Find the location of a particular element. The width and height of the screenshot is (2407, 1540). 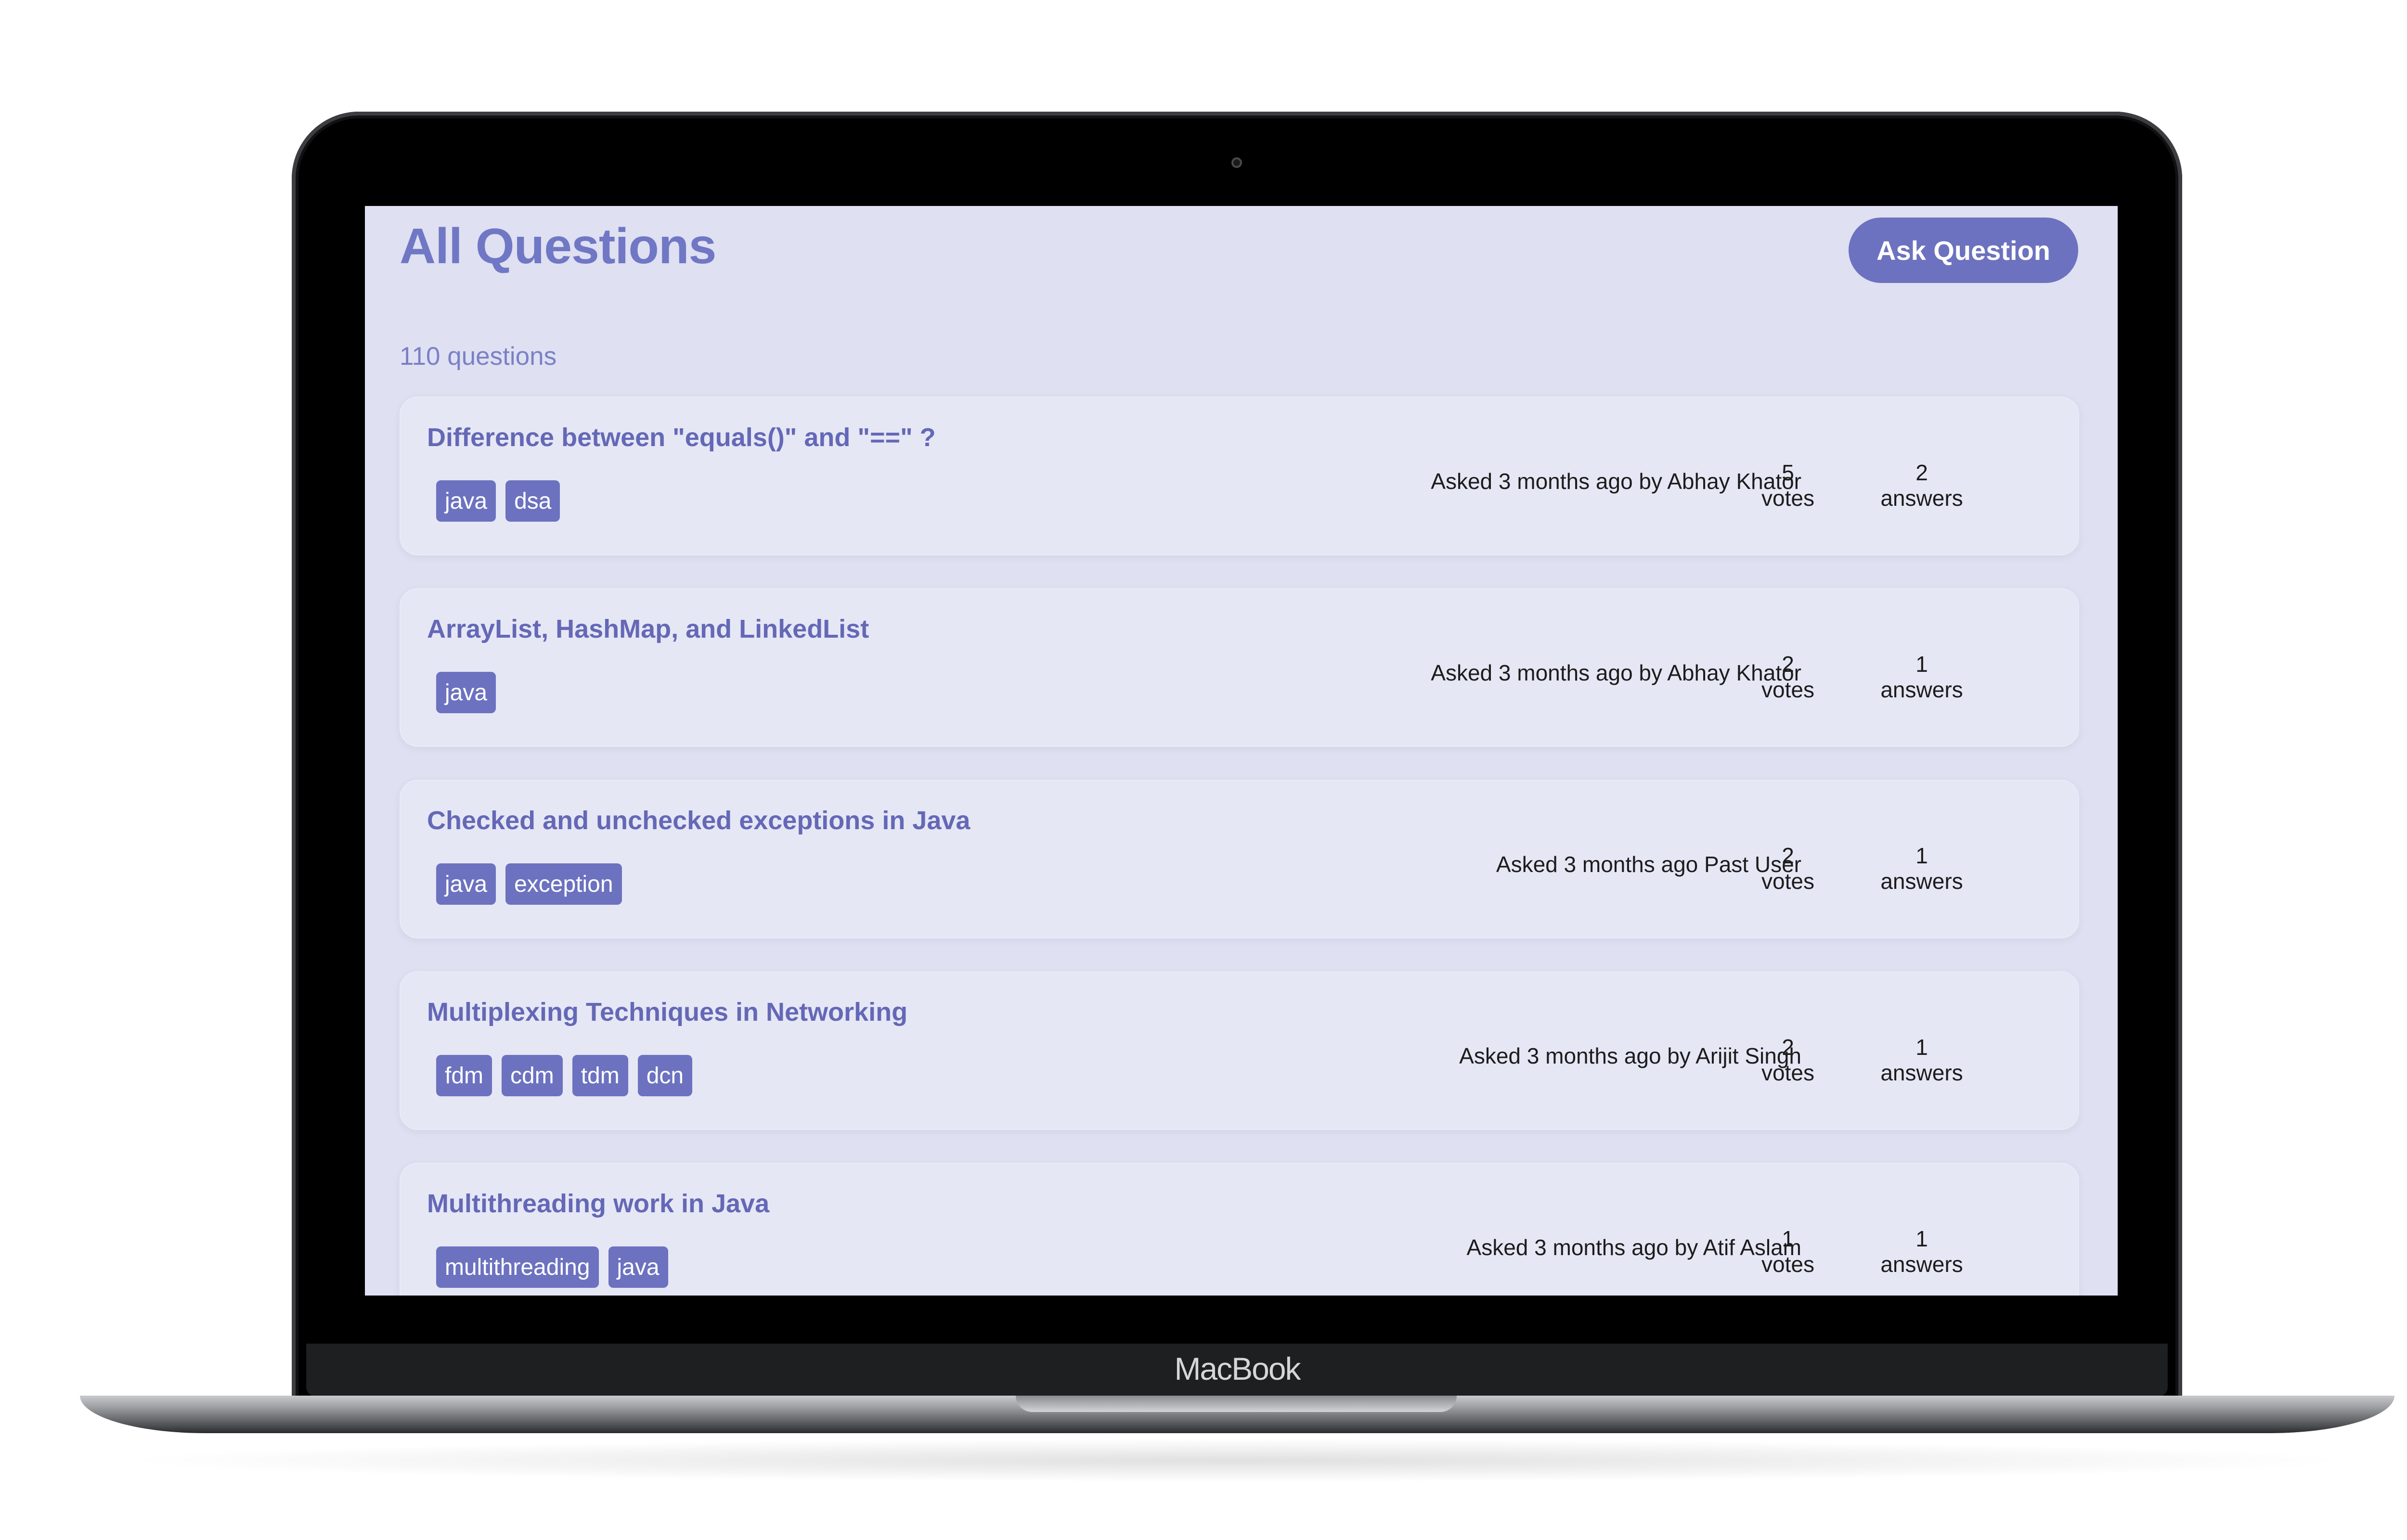

tag-list: java dsa is located at coordinates (498, 501).